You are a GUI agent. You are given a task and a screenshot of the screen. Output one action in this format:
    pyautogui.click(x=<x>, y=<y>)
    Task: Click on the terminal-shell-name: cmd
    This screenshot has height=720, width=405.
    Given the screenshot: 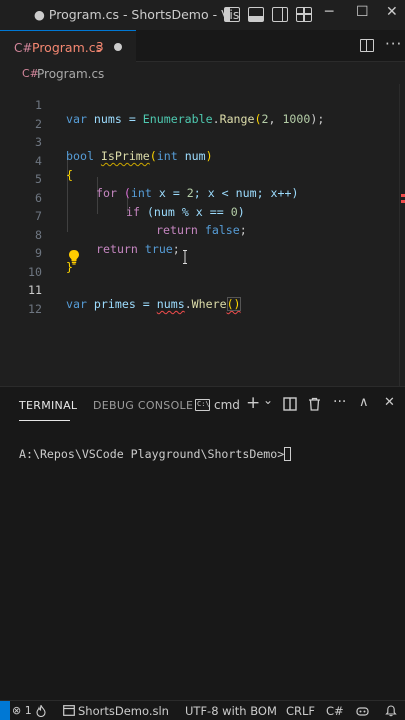 What is the action you would take?
    pyautogui.click(x=227, y=405)
    